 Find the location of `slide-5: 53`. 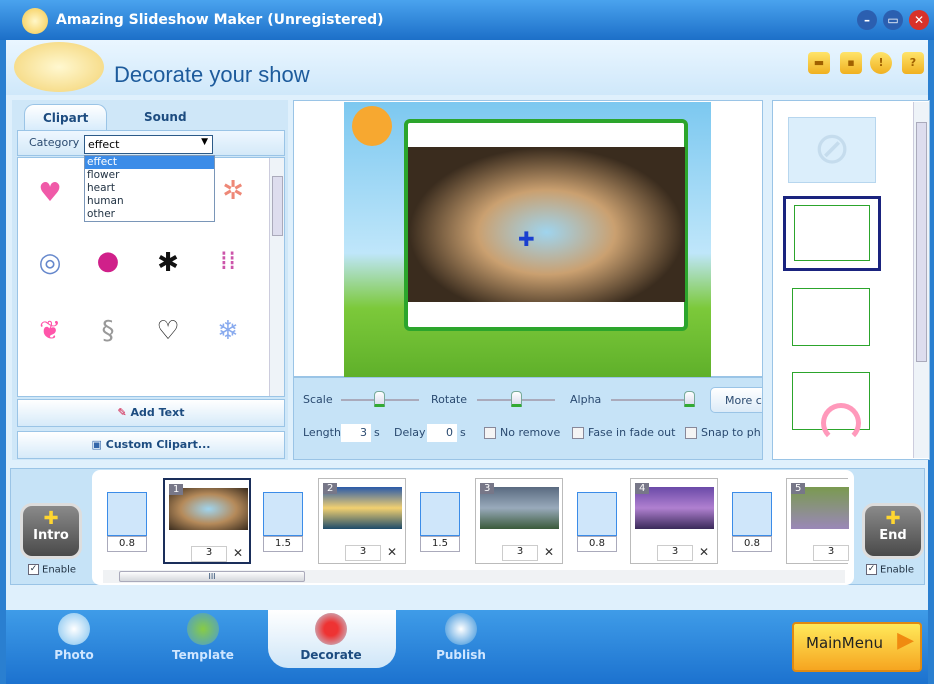

slide-5: 53 is located at coordinates (817, 521).